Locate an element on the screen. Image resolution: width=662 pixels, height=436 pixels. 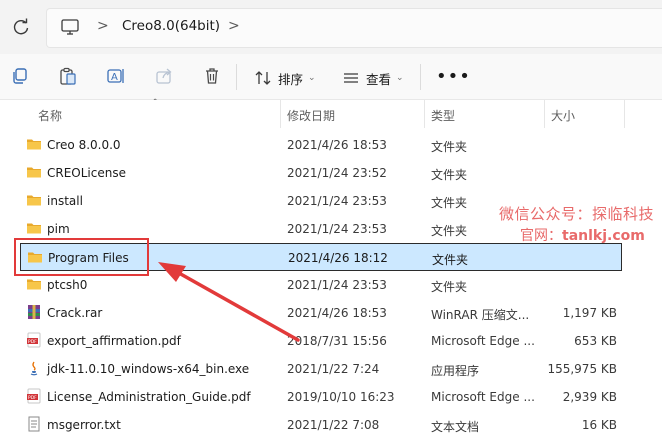
address-bar: > Creo8.0(64bit) > is located at coordinates (331, 27).